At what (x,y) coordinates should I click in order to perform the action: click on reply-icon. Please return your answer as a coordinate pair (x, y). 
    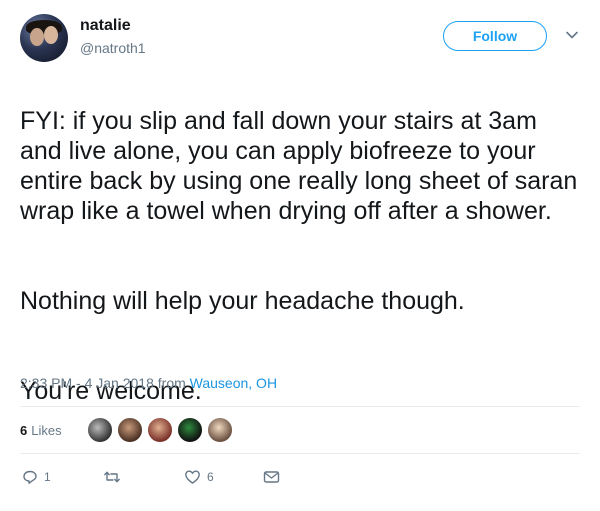
    Looking at the image, I should click on (30, 477).